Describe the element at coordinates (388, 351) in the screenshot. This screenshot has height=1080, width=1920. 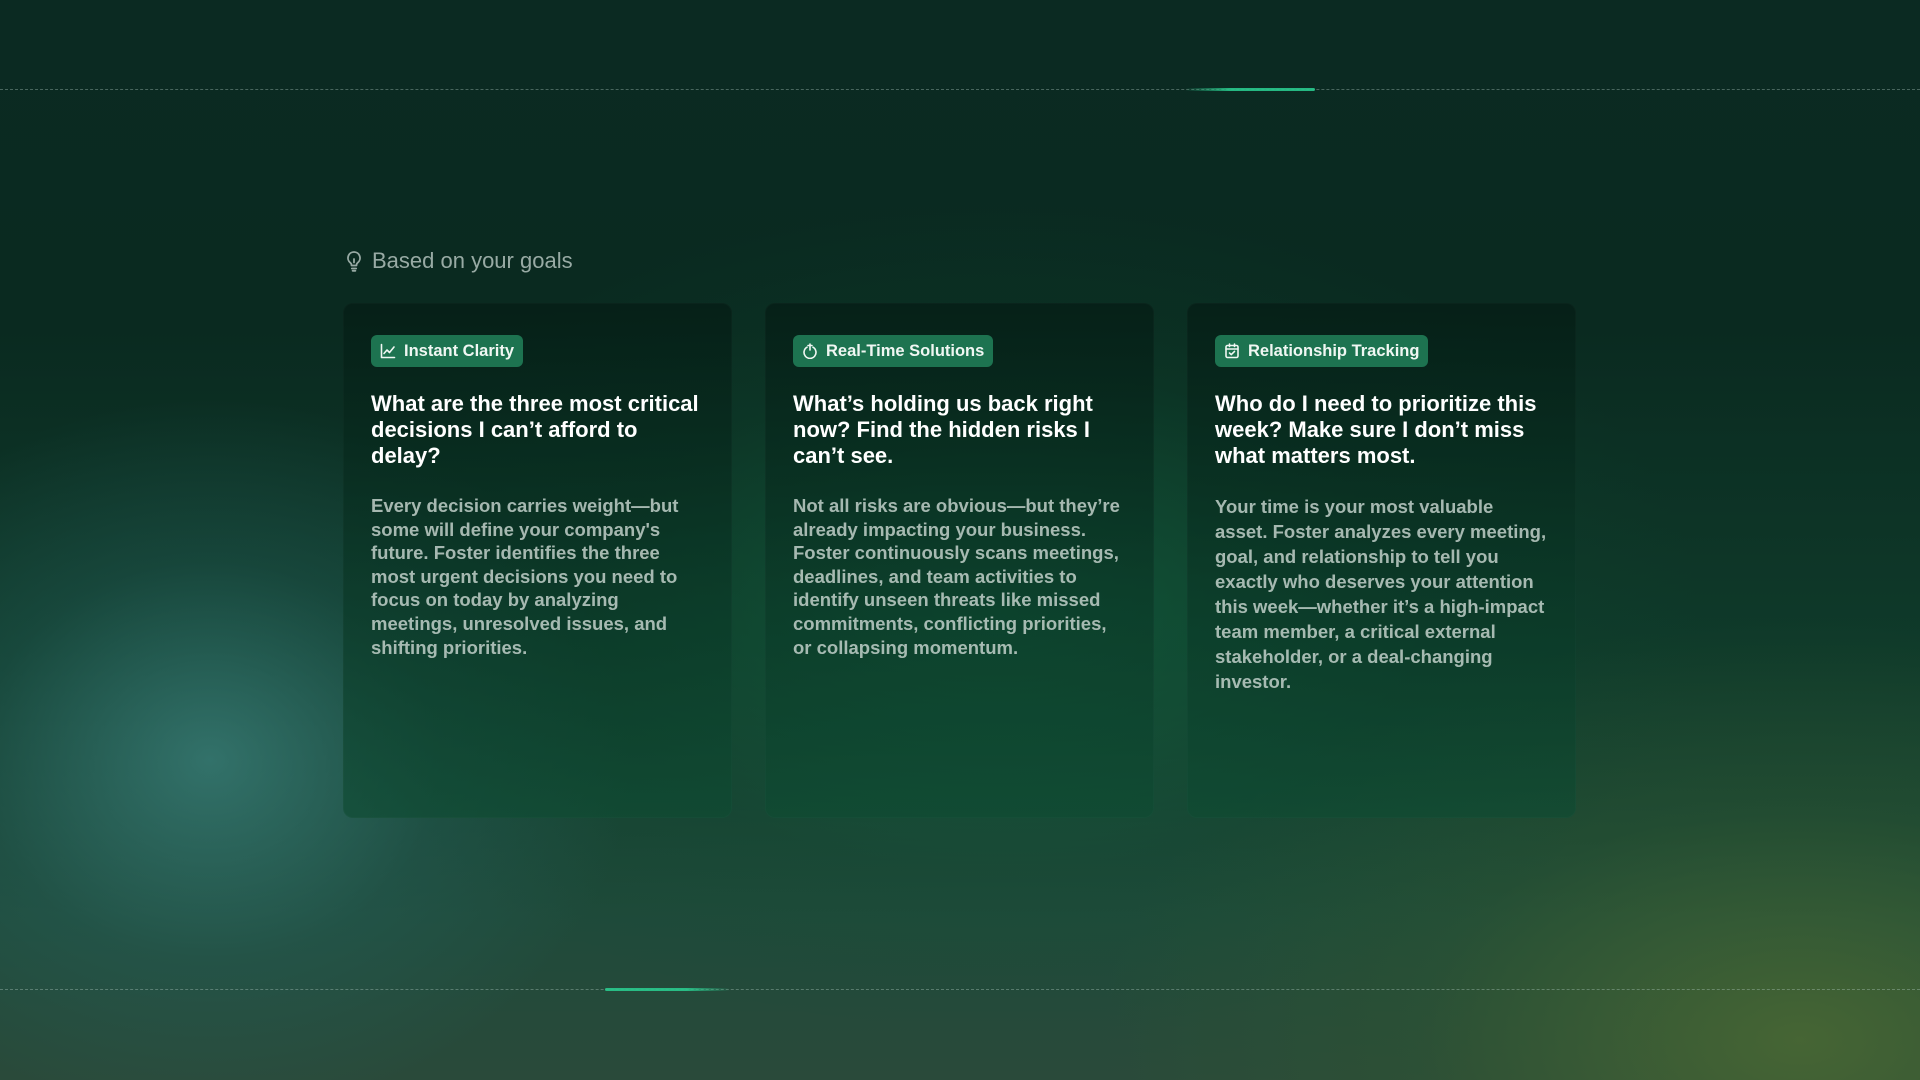
I see `chart-line-icon` at that location.